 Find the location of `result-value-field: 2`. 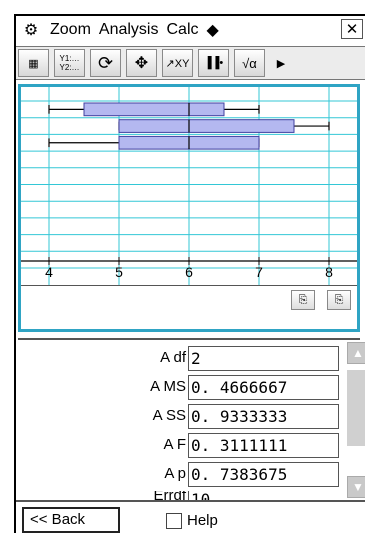

result-value-field: 2 is located at coordinates (263, 358).